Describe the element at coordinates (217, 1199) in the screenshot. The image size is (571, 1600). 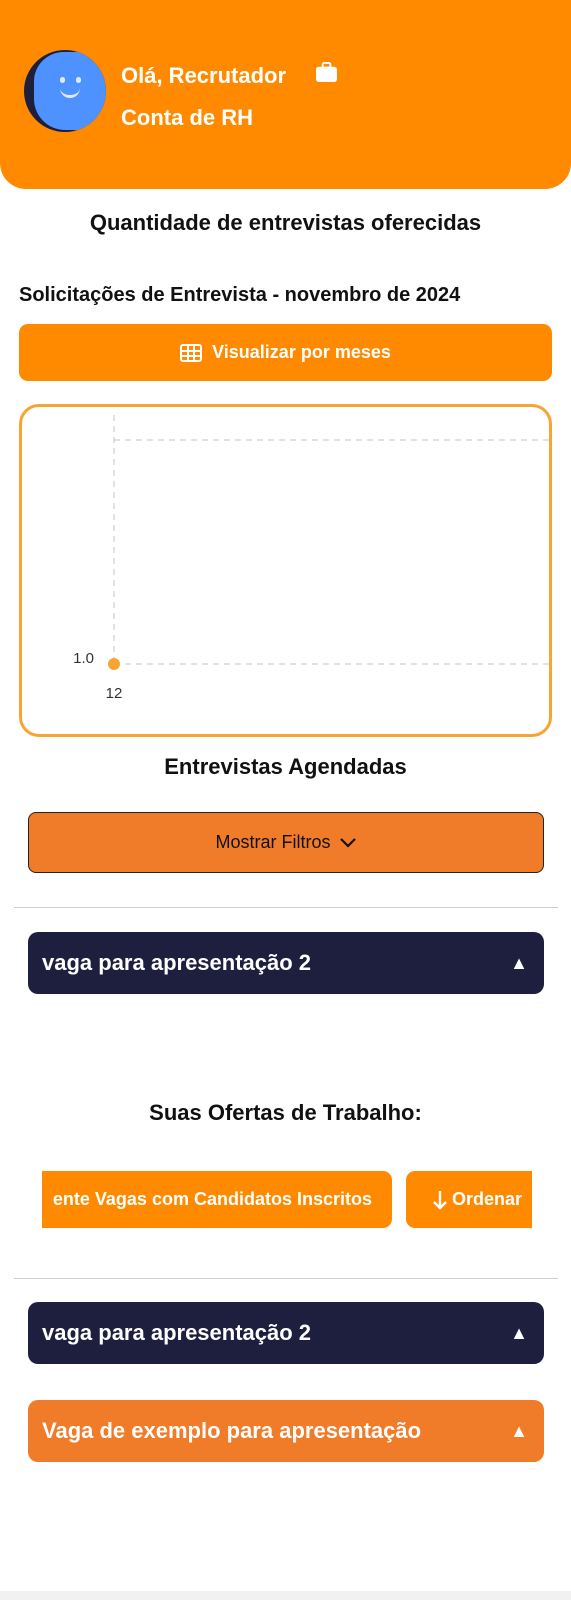
I see `filter-chip-with-candidates: ente Vagas com Candidatos Inscritos` at that location.